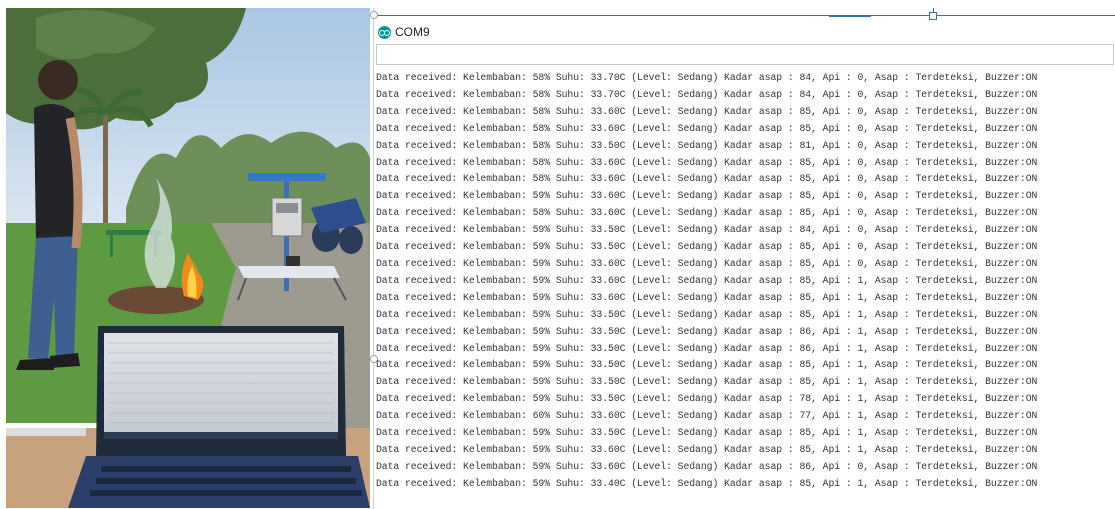 The image size is (1115, 509). Describe the element at coordinates (745, 54) in the screenshot. I see `serial-send-input` at that location.